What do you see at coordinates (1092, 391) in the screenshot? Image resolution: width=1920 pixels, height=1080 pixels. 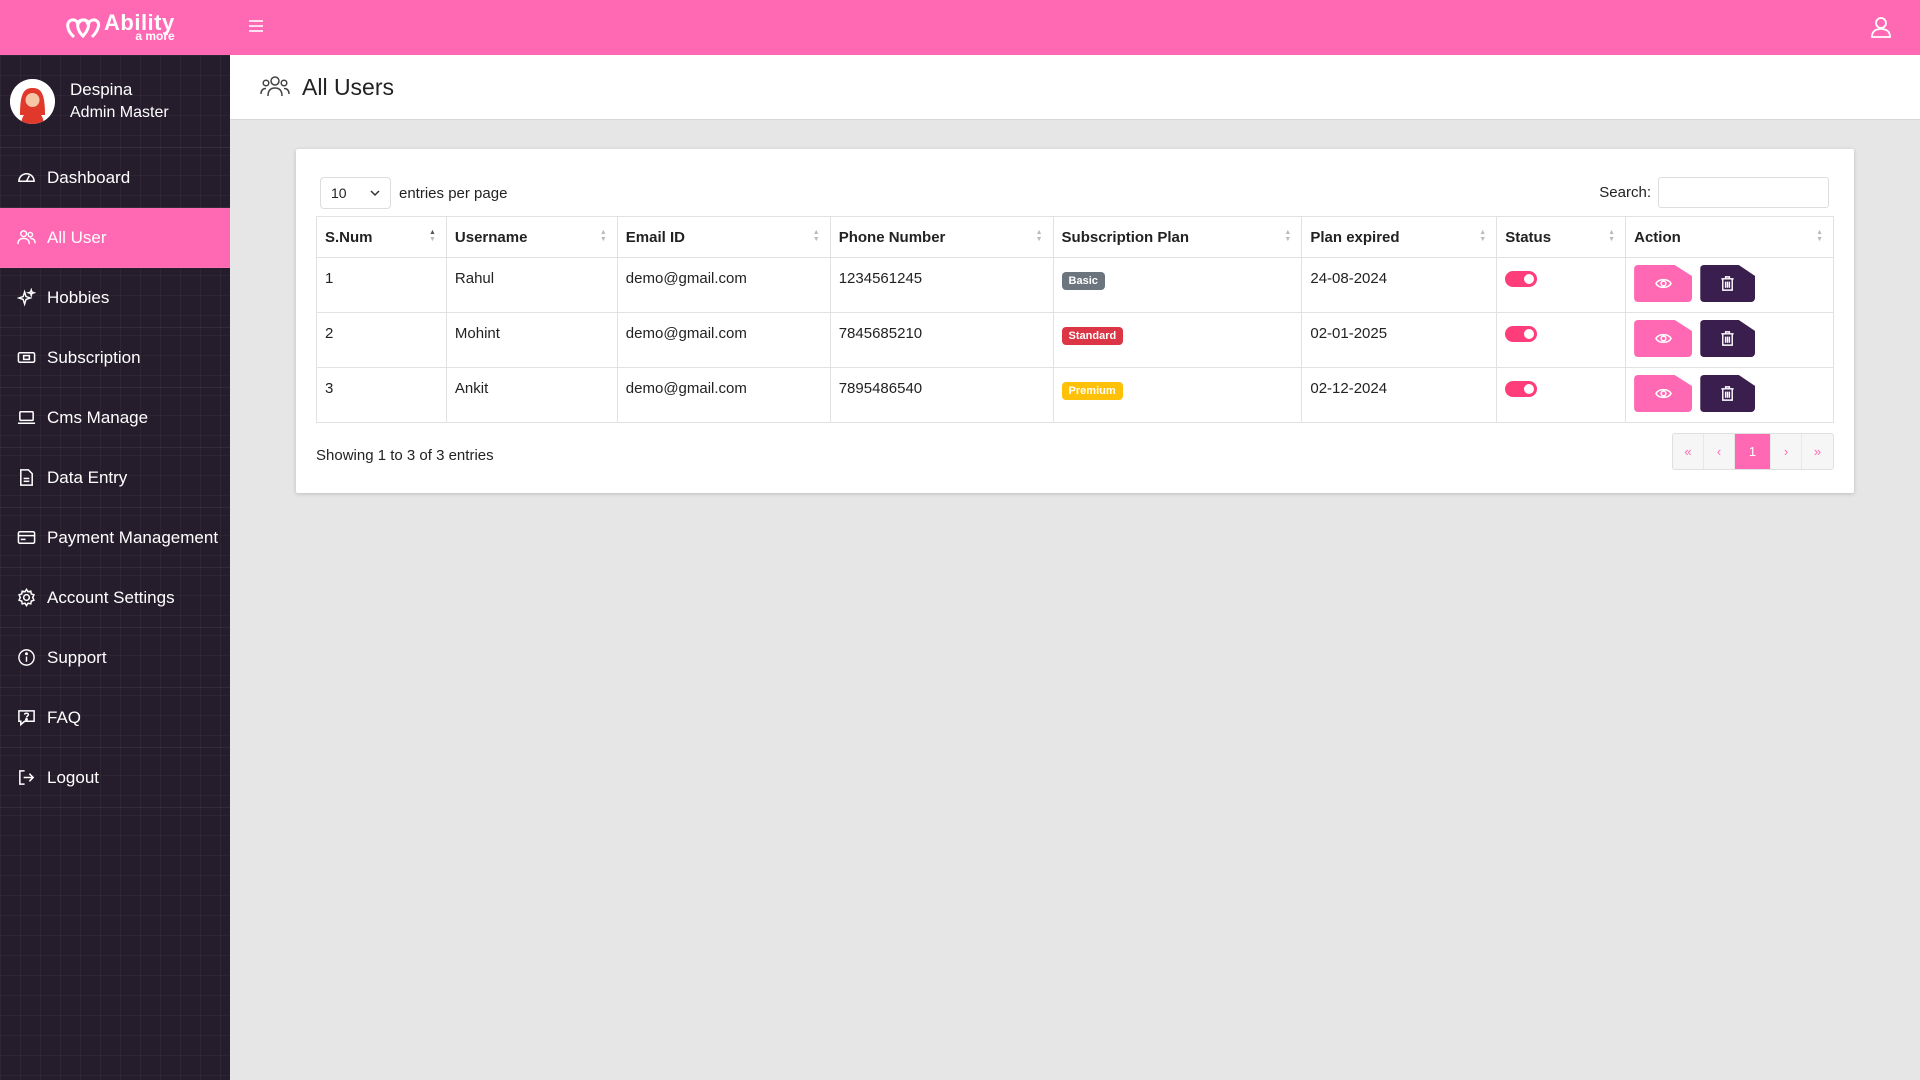 I see `plan-badge: Premium` at bounding box center [1092, 391].